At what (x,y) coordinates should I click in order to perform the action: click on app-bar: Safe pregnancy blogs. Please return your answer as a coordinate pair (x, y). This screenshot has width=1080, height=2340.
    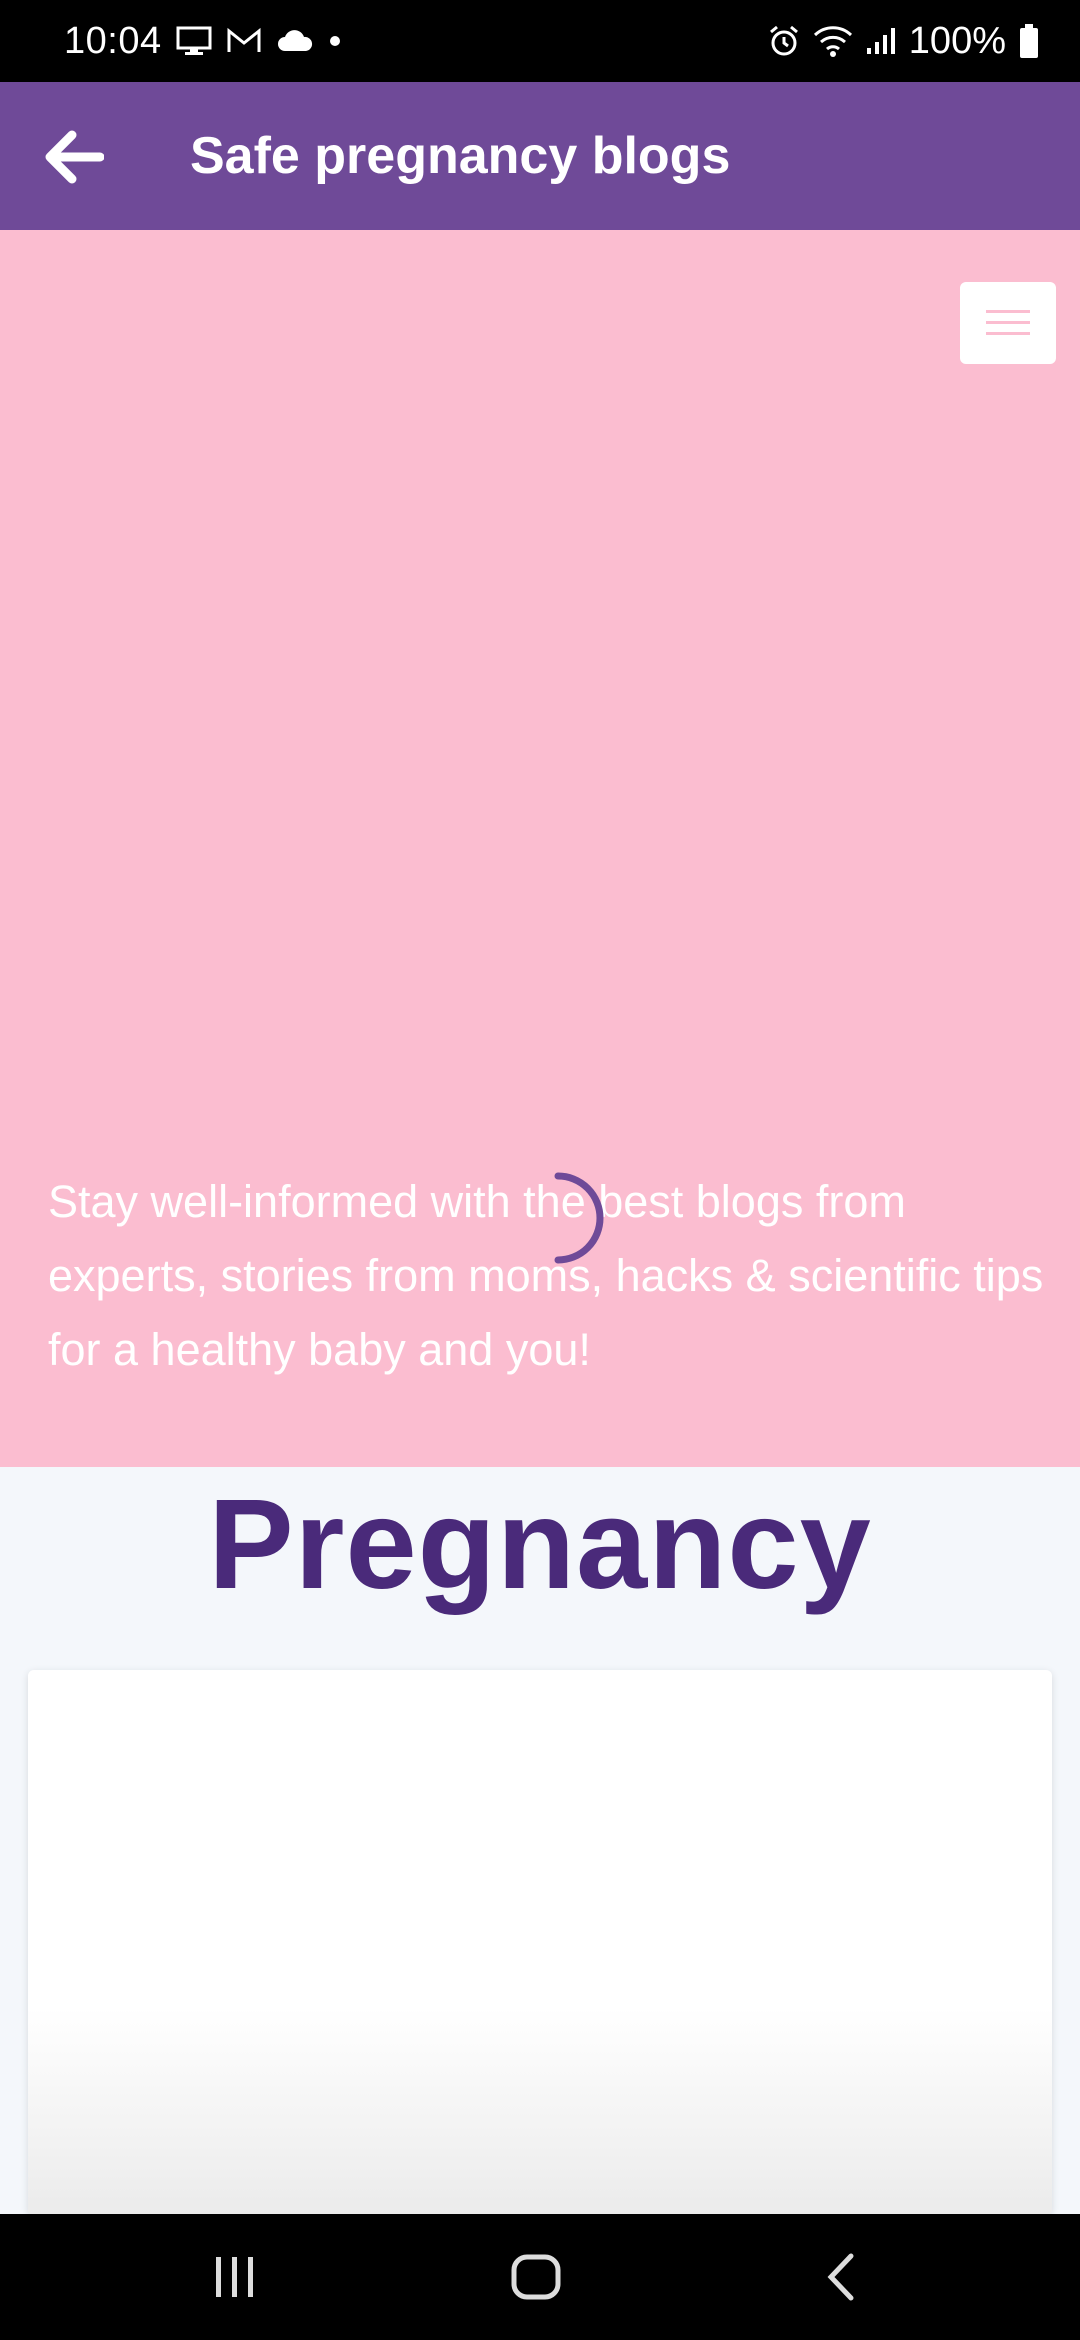
    Looking at the image, I should click on (540, 156).